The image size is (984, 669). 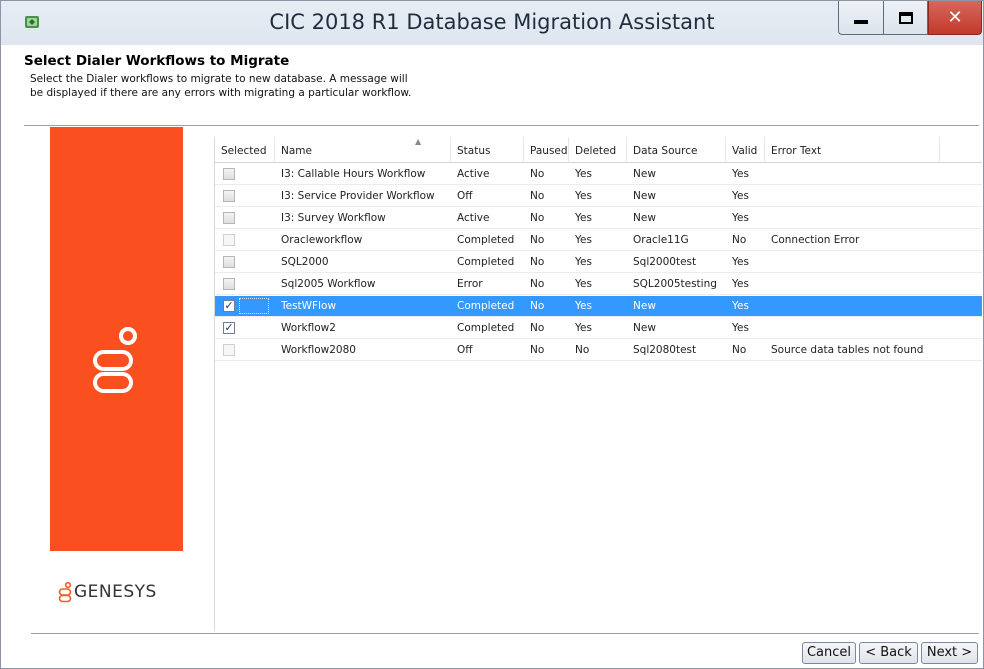 I want to click on back-button: < Back, so click(x=888, y=653).